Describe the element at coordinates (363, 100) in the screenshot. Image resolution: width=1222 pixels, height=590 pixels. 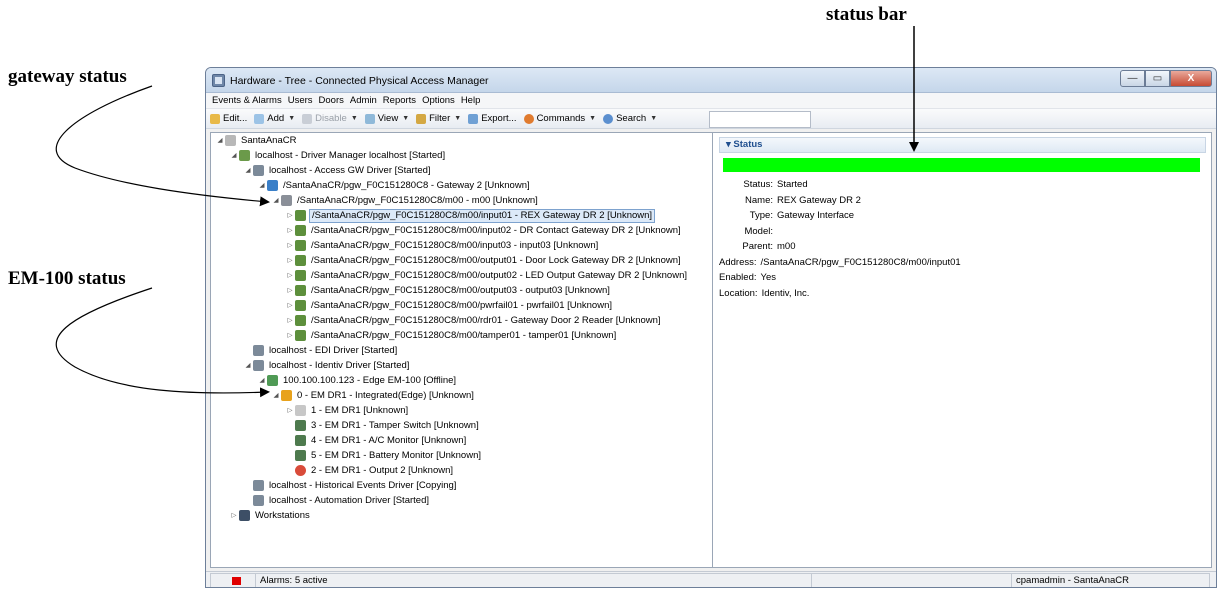
I see `menu-admin: Admin` at that location.